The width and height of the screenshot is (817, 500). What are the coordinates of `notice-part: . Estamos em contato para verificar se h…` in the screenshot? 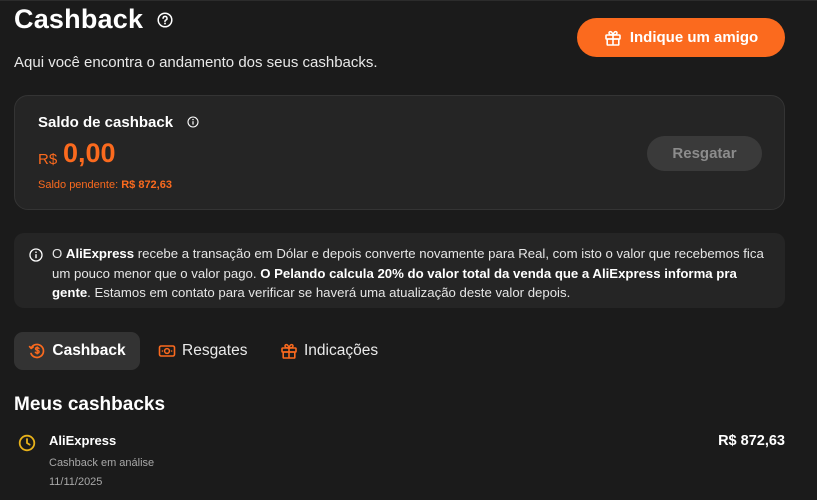 It's located at (329, 292).